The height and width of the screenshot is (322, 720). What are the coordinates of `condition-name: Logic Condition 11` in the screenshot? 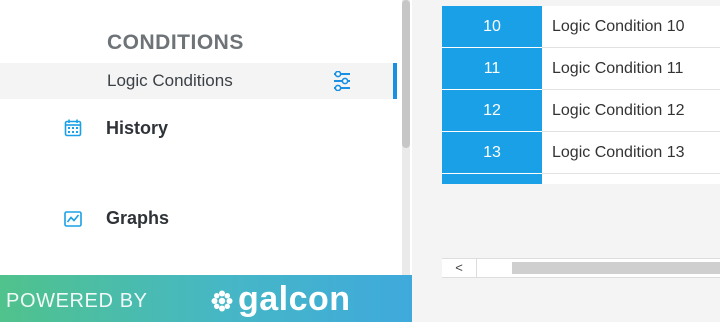 It's located at (618, 68).